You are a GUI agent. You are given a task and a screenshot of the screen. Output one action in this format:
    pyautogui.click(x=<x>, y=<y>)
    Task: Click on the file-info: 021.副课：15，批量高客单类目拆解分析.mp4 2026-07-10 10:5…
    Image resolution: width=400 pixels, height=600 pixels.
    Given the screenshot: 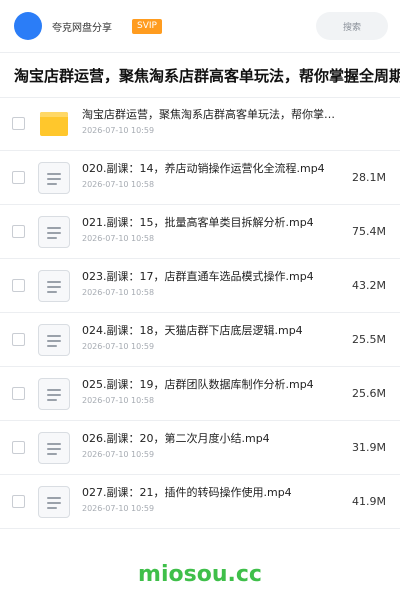 What is the action you would take?
    pyautogui.click(x=211, y=229)
    